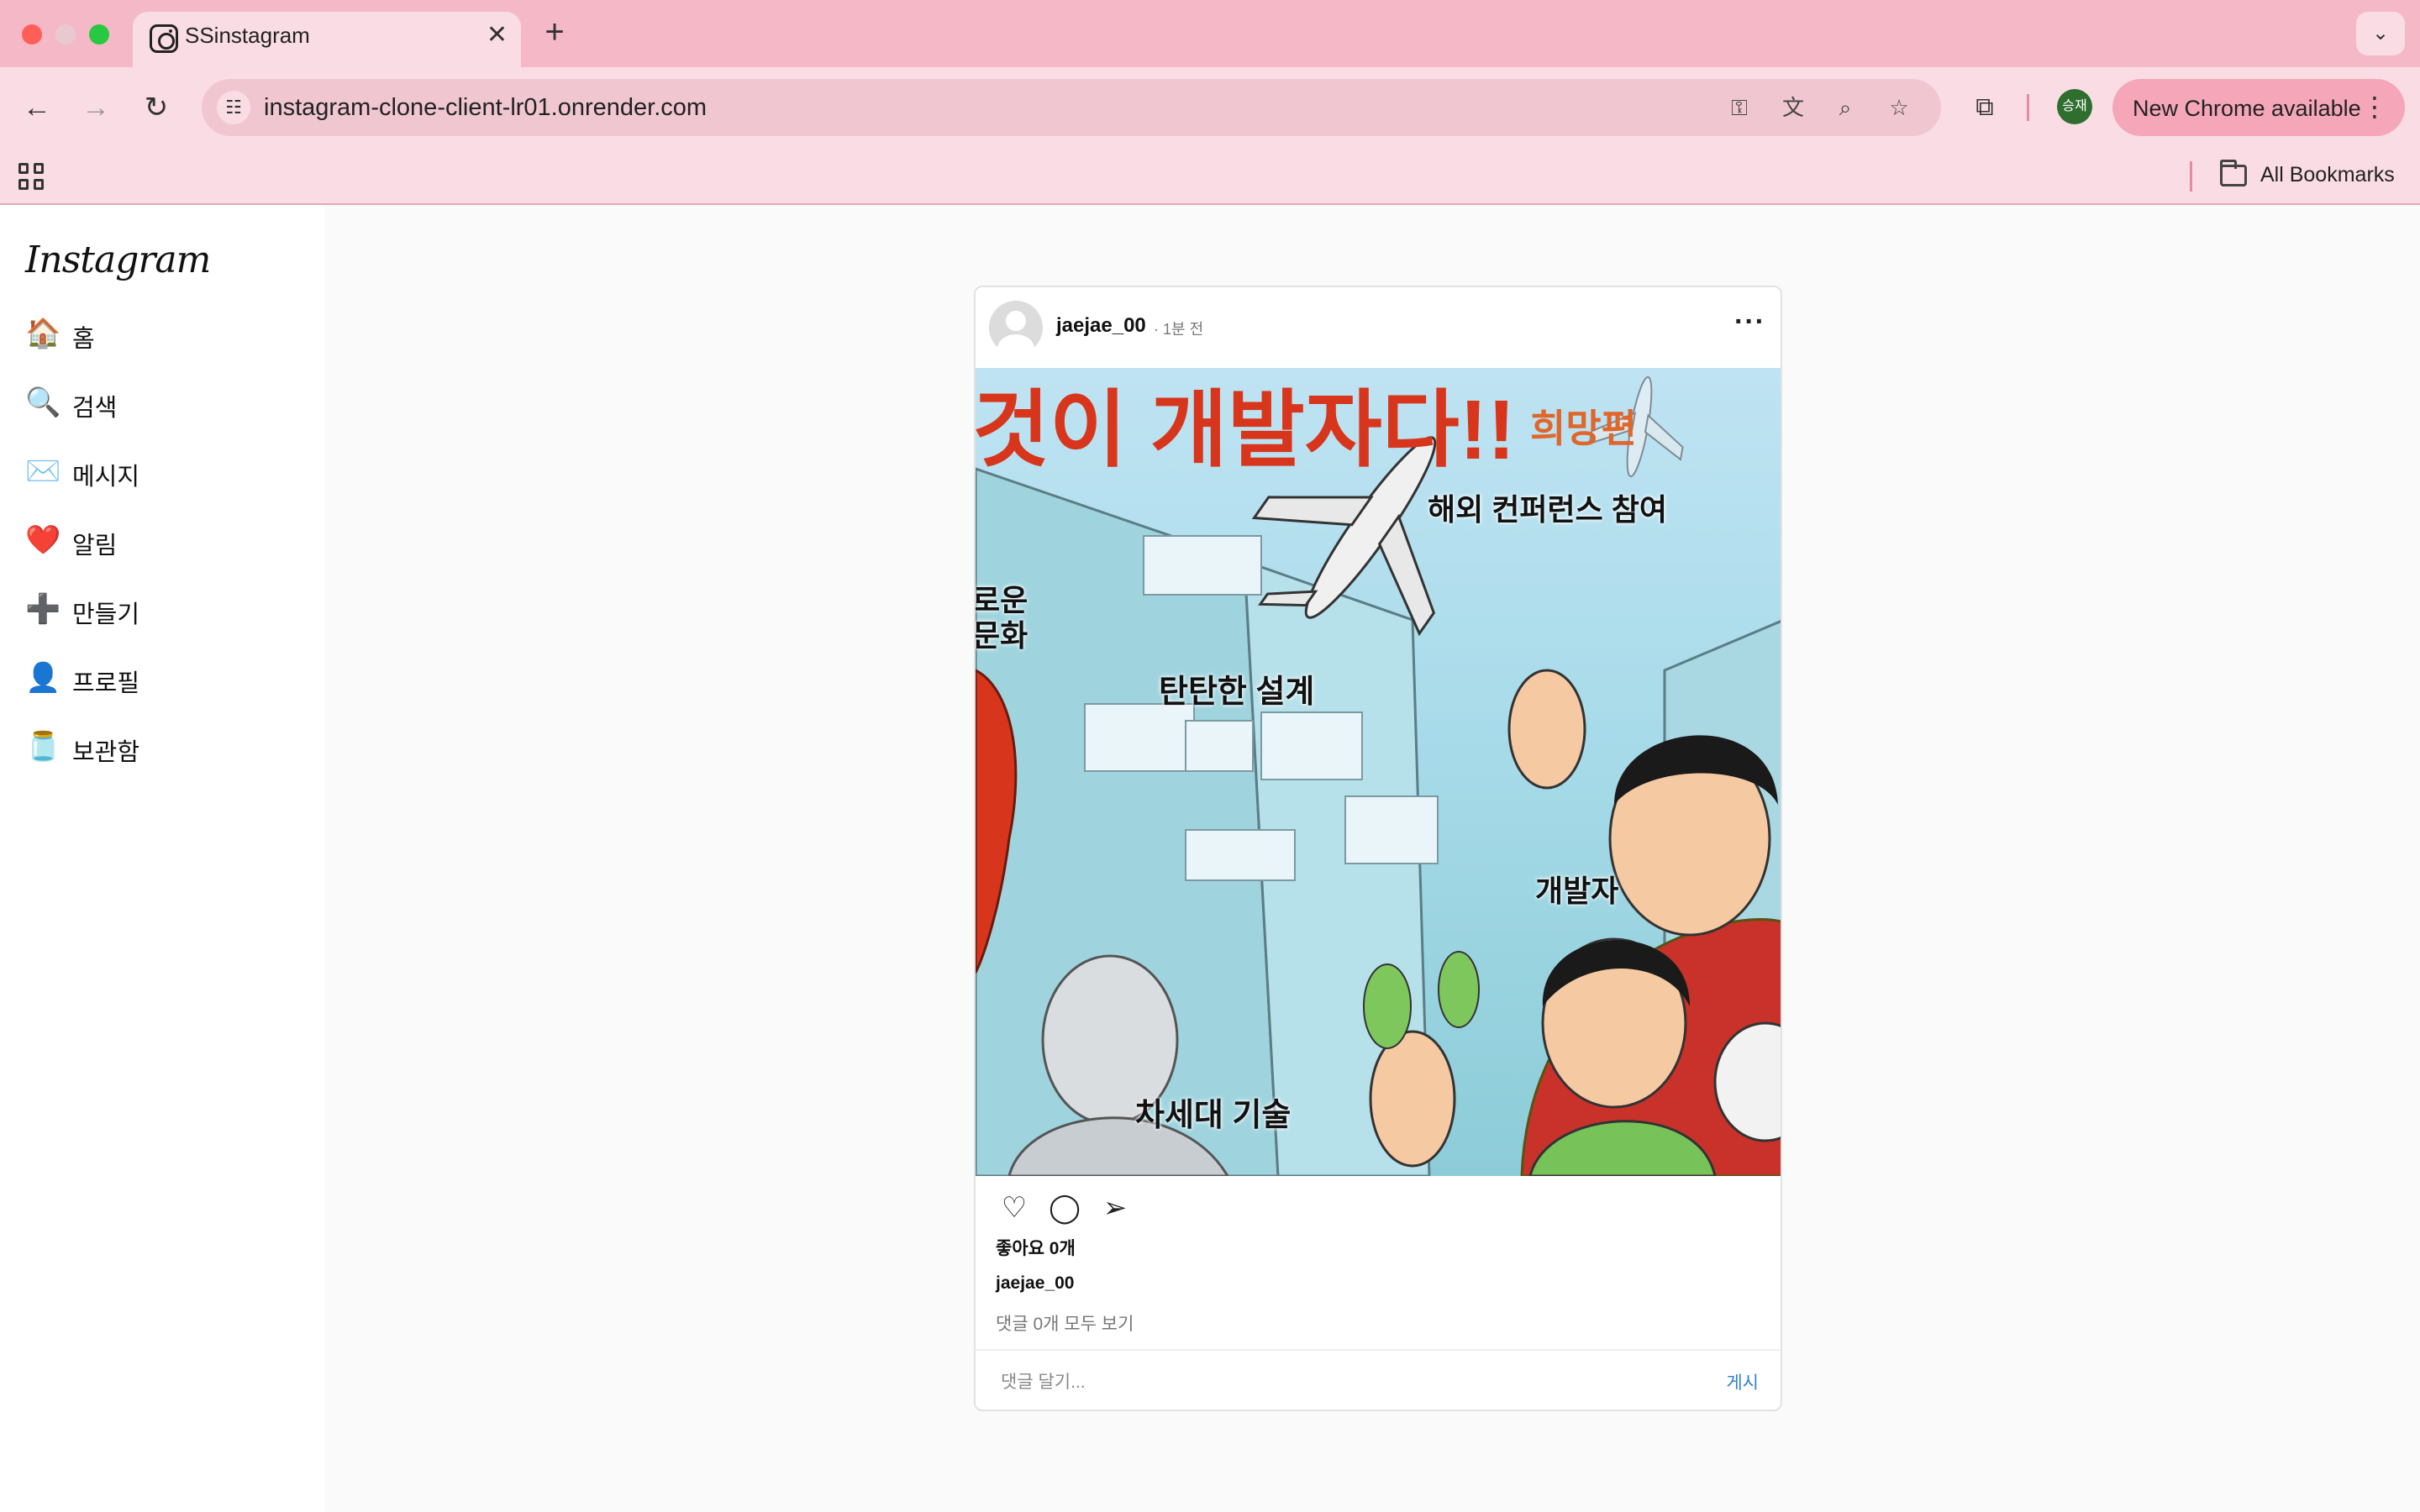  I want to click on post-username: jaejae_00, so click(1101, 326).